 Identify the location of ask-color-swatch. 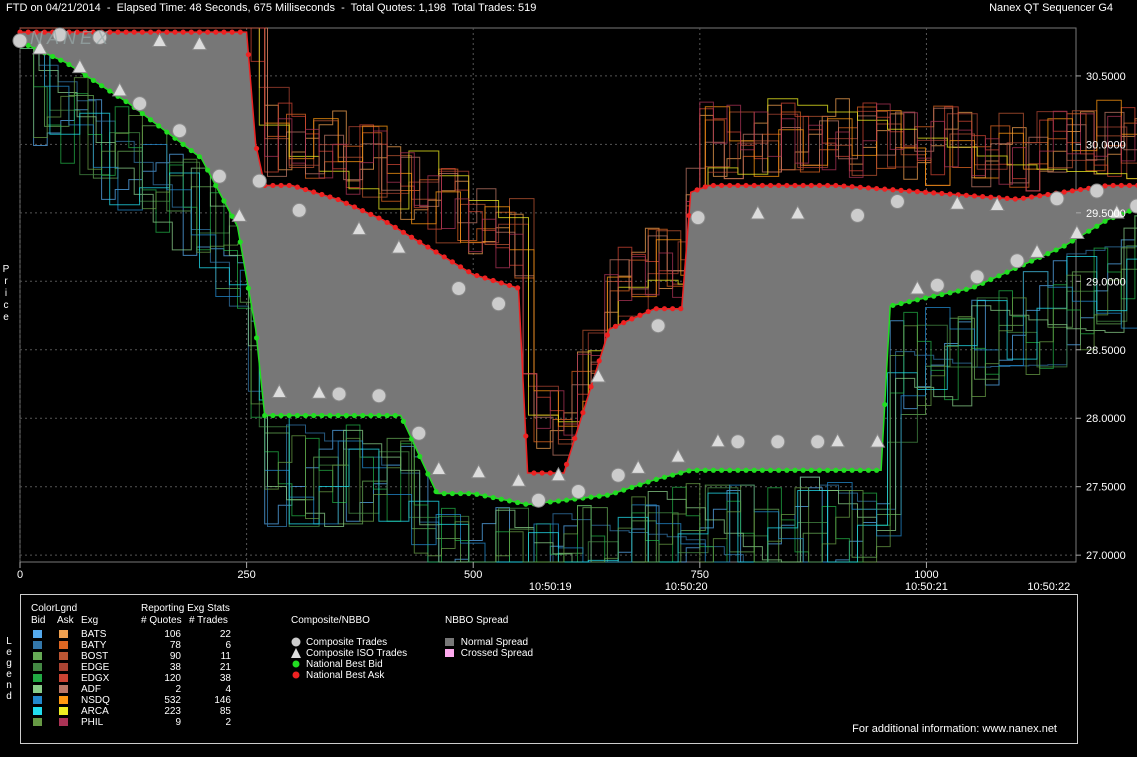
(63, 700).